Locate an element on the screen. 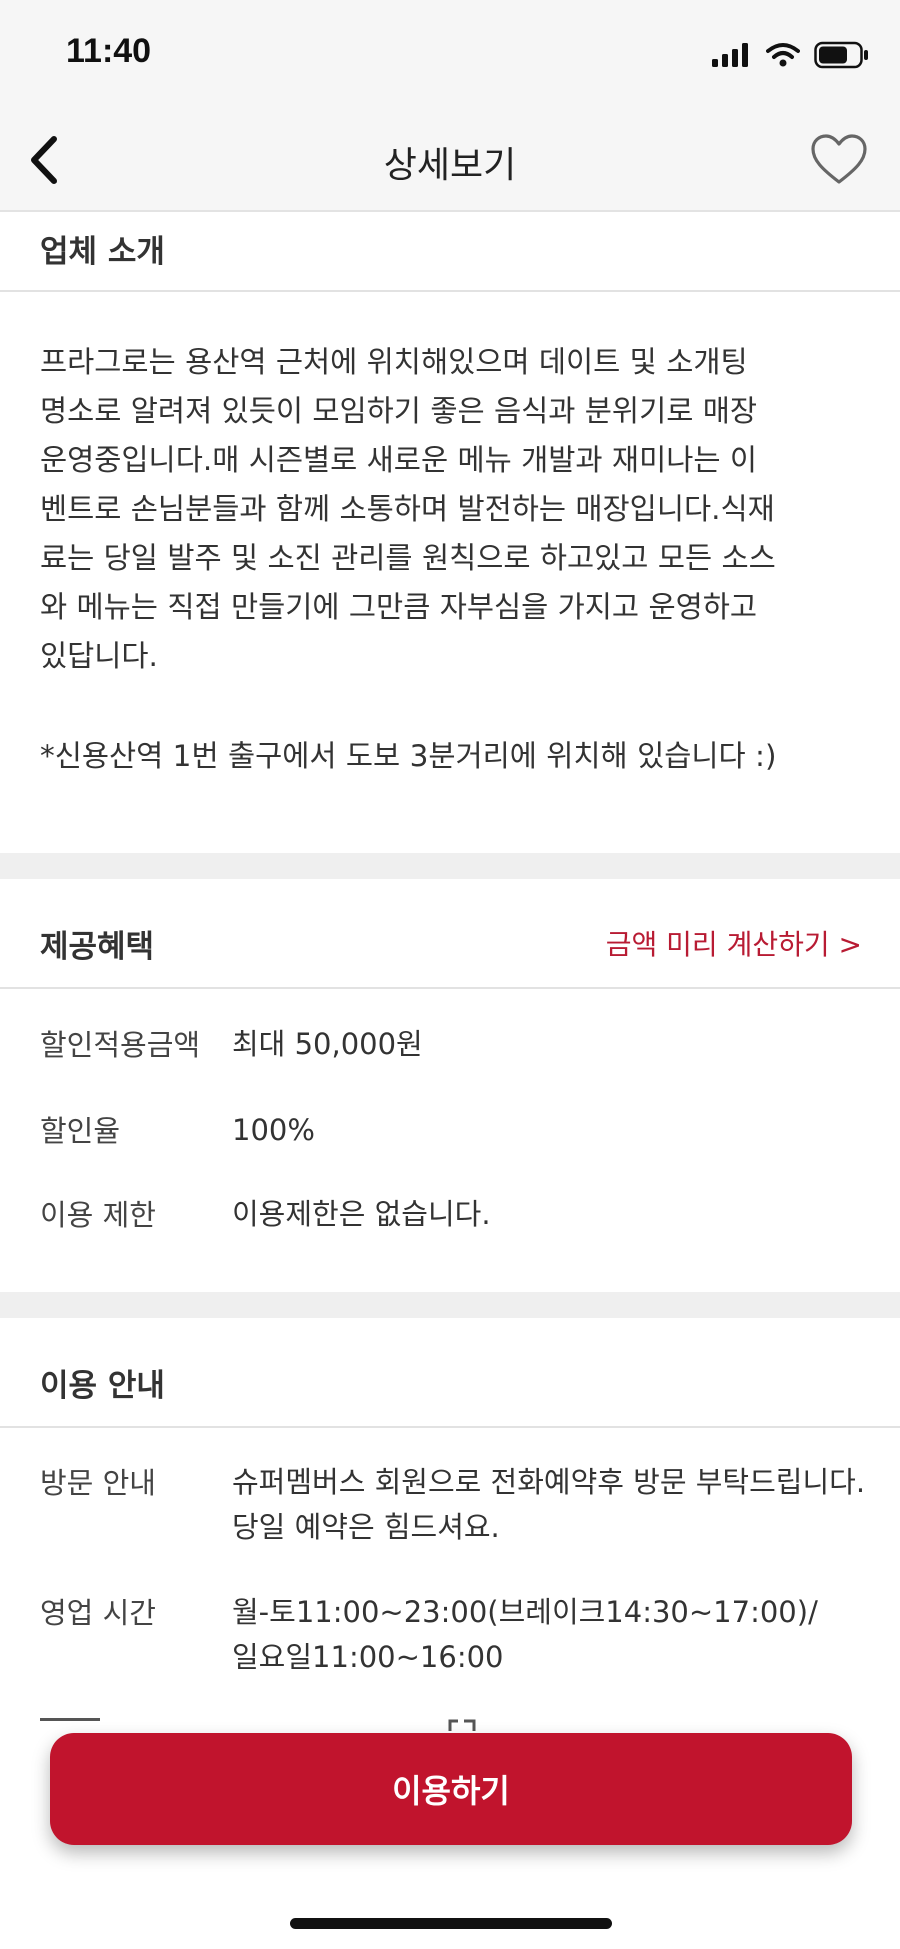 The height and width of the screenshot is (1949, 900). use-button: 이용하기 is located at coordinates (451, 1789).